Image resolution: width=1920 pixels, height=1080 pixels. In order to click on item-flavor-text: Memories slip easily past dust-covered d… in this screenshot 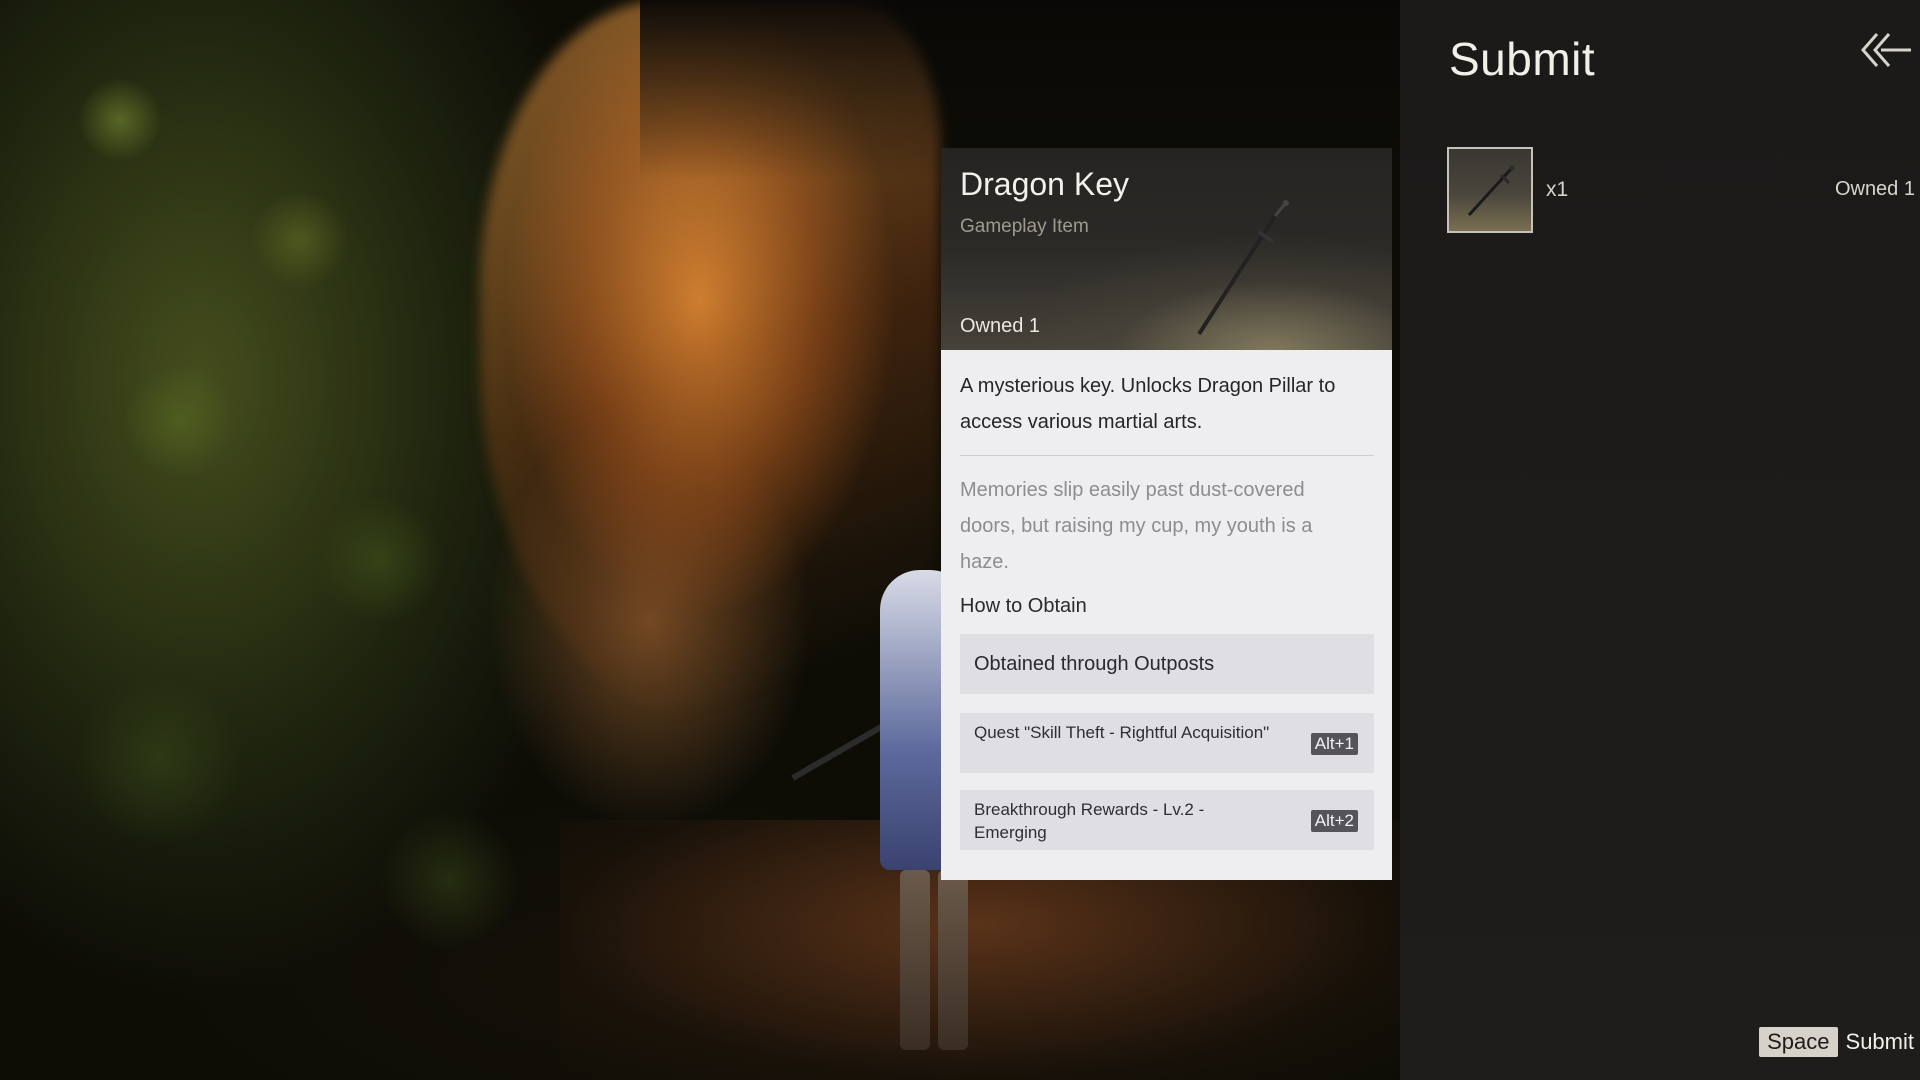, I will do `click(1136, 526)`.